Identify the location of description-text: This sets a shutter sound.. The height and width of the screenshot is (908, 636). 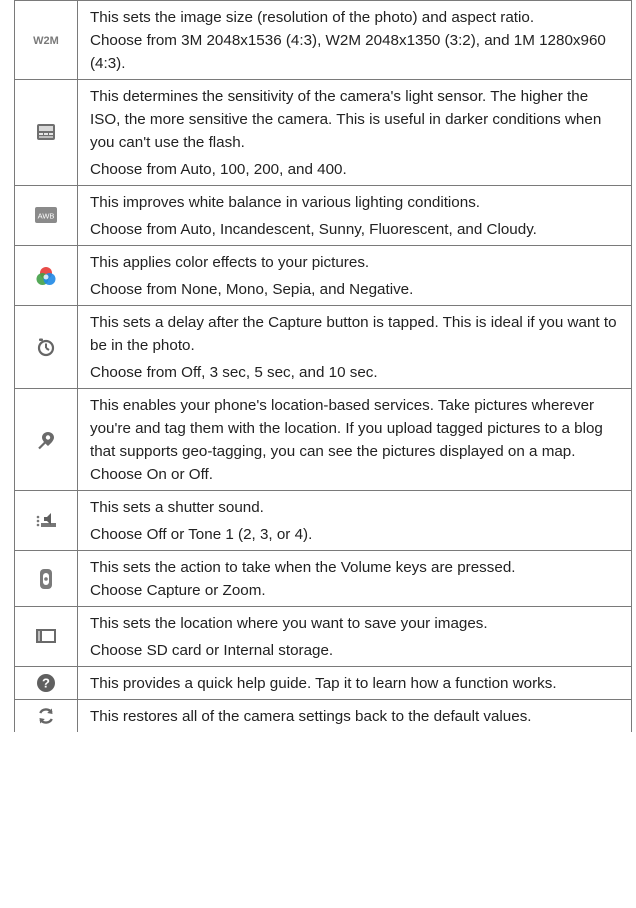
(177, 507).